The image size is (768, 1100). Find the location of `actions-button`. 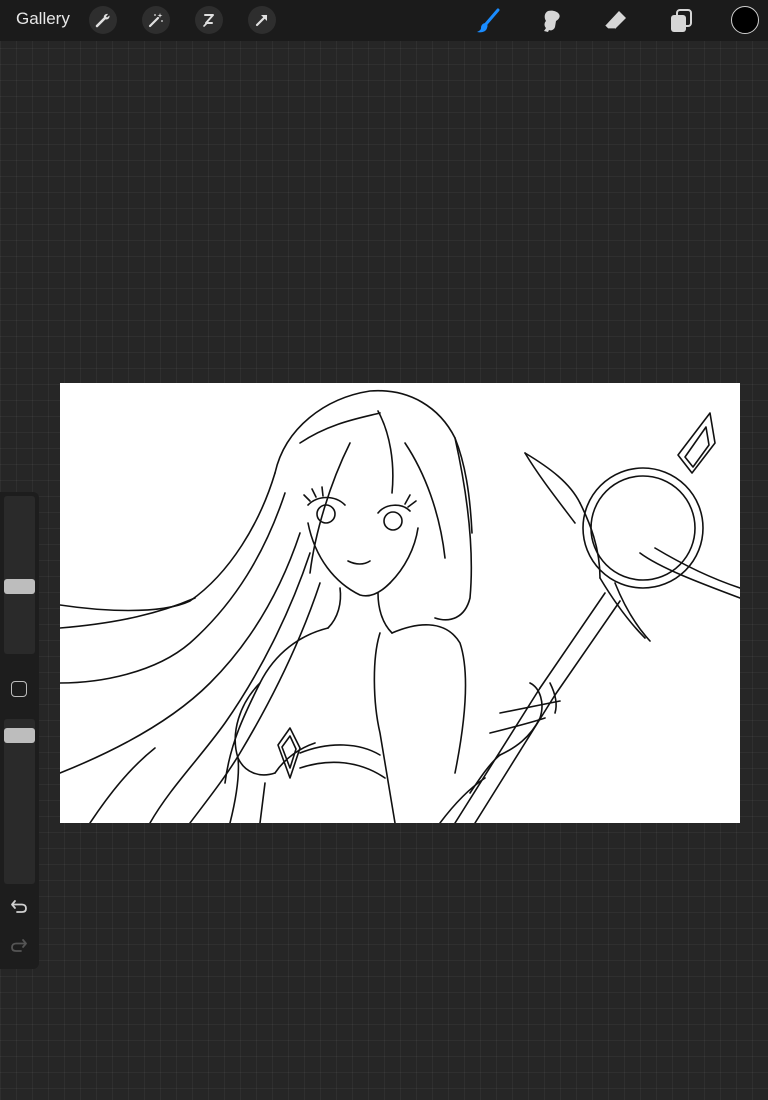

actions-button is located at coordinates (103, 20).